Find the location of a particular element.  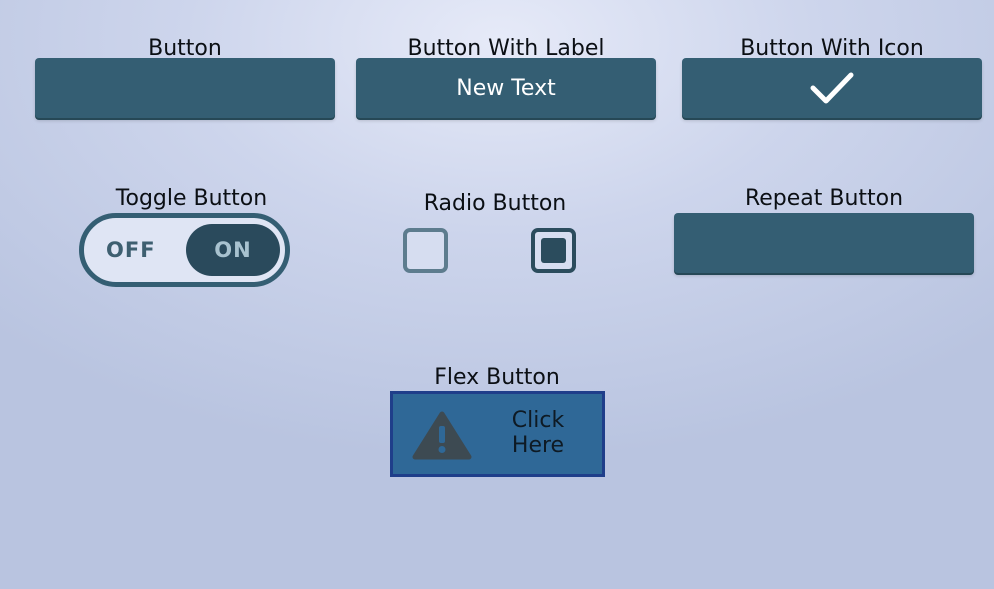

warning-icon is located at coordinates (442, 435).